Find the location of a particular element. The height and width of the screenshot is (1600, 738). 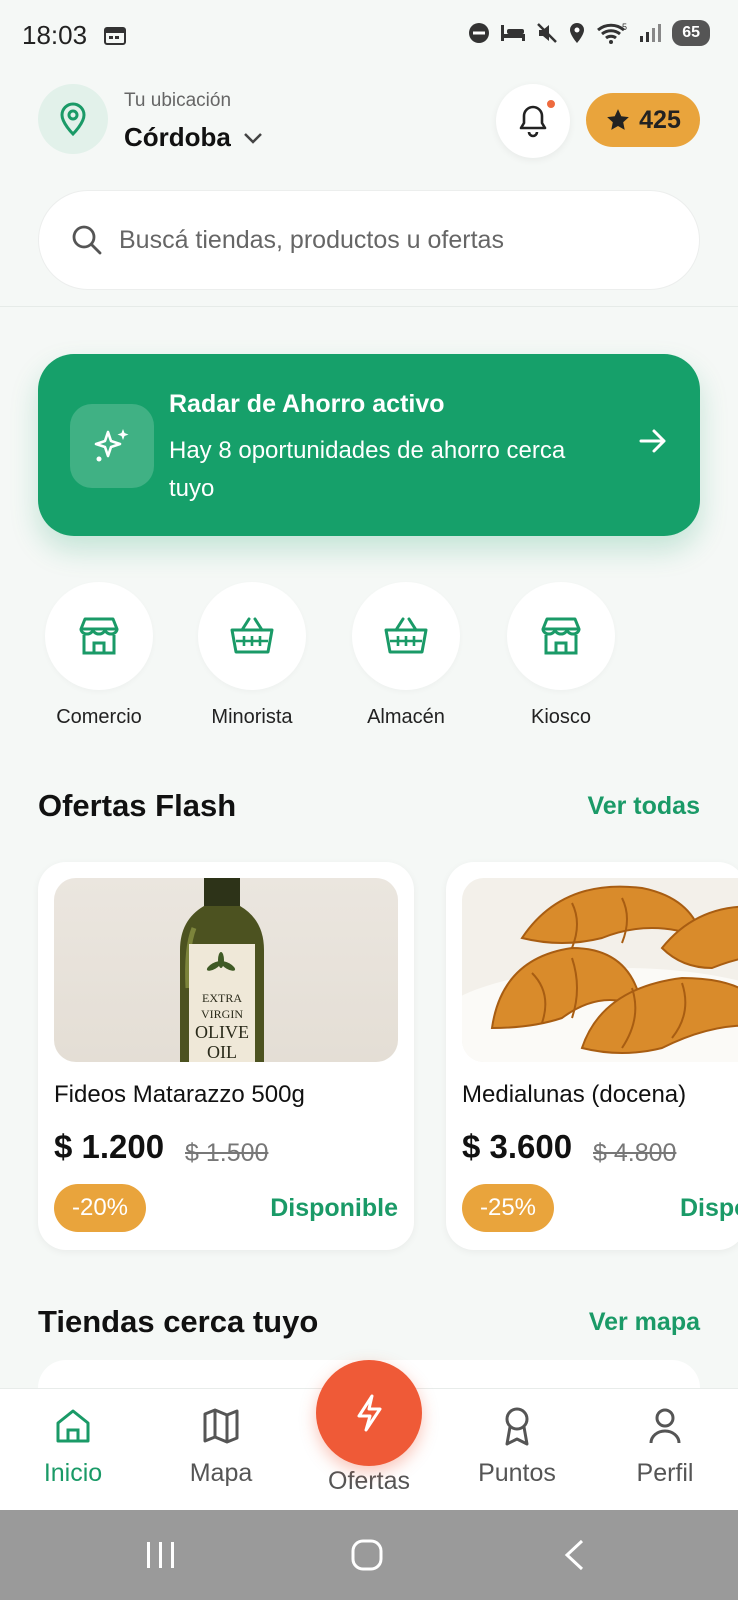

nav-puntos: Puntos is located at coordinates (517, 1445).